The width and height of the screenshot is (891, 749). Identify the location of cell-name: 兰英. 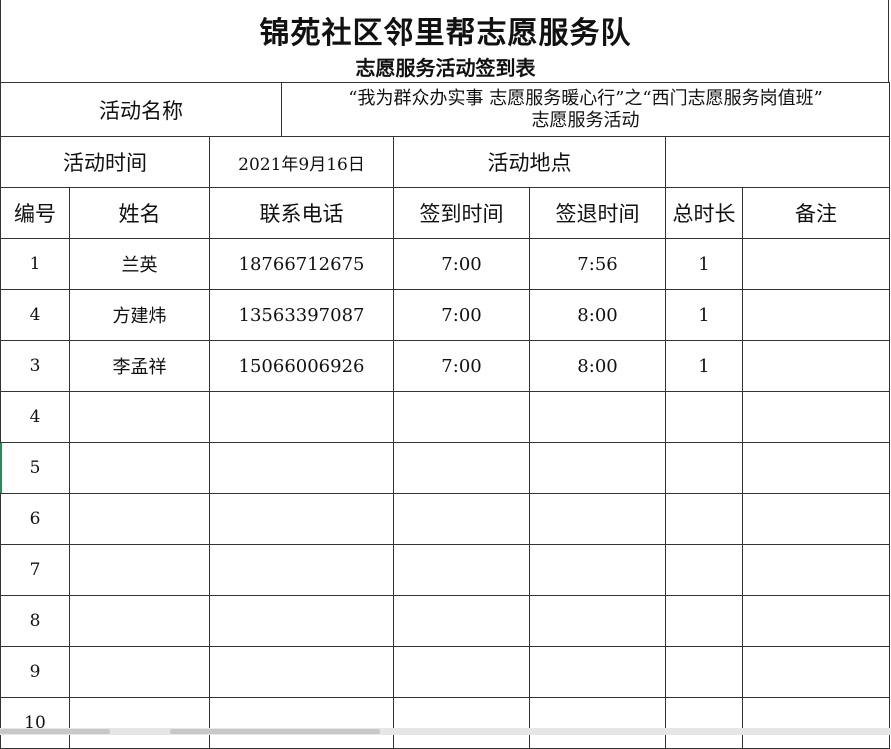
(139, 264).